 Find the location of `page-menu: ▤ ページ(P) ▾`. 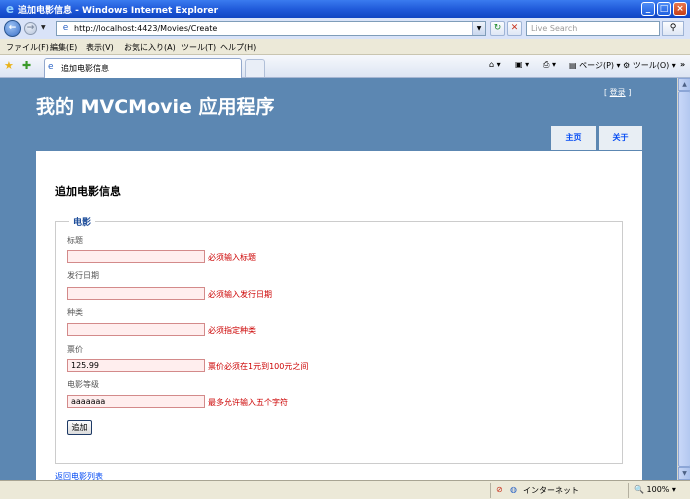

page-menu: ▤ ページ(P) ▾ is located at coordinates (595, 65).